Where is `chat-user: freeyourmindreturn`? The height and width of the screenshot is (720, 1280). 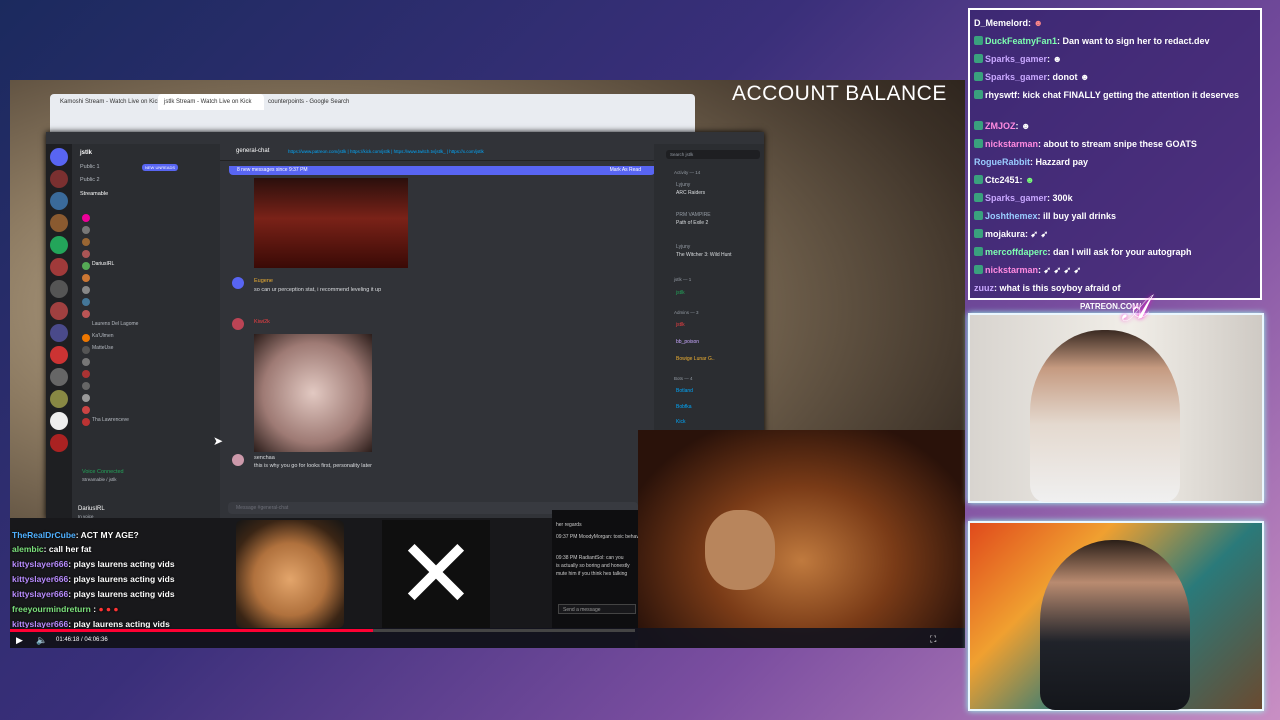 chat-user: freeyourmindreturn is located at coordinates (51, 609).